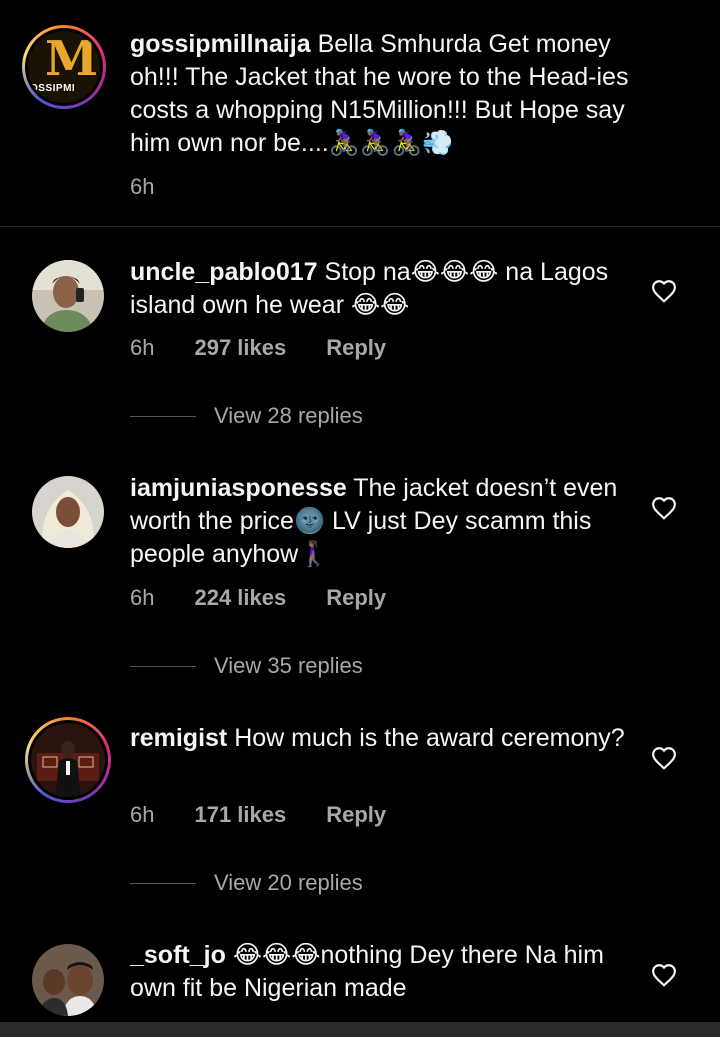 The height and width of the screenshot is (1037, 720). I want to click on comment-username: remigist, so click(178, 738).